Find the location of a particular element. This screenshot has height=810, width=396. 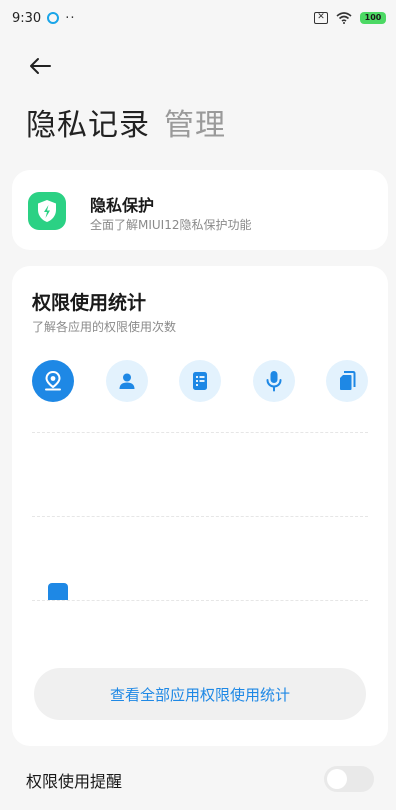

back-button is located at coordinates (40, 66).